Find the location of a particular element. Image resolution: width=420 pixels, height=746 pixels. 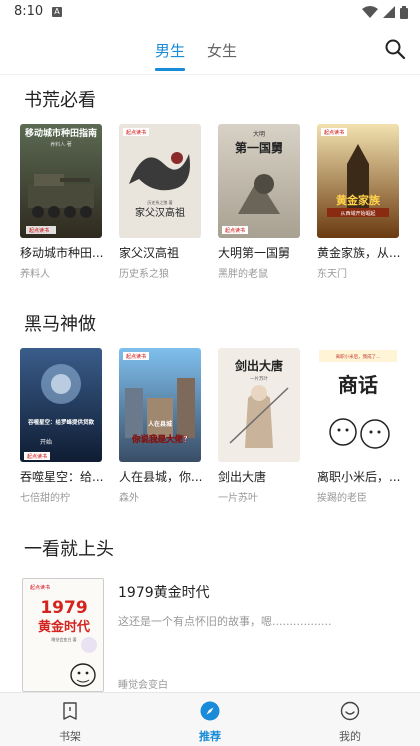

book-card: 移动城市种田指南 养料人·著 起点读书 移动城市种田... 养料人 is located at coordinates (62, 202).